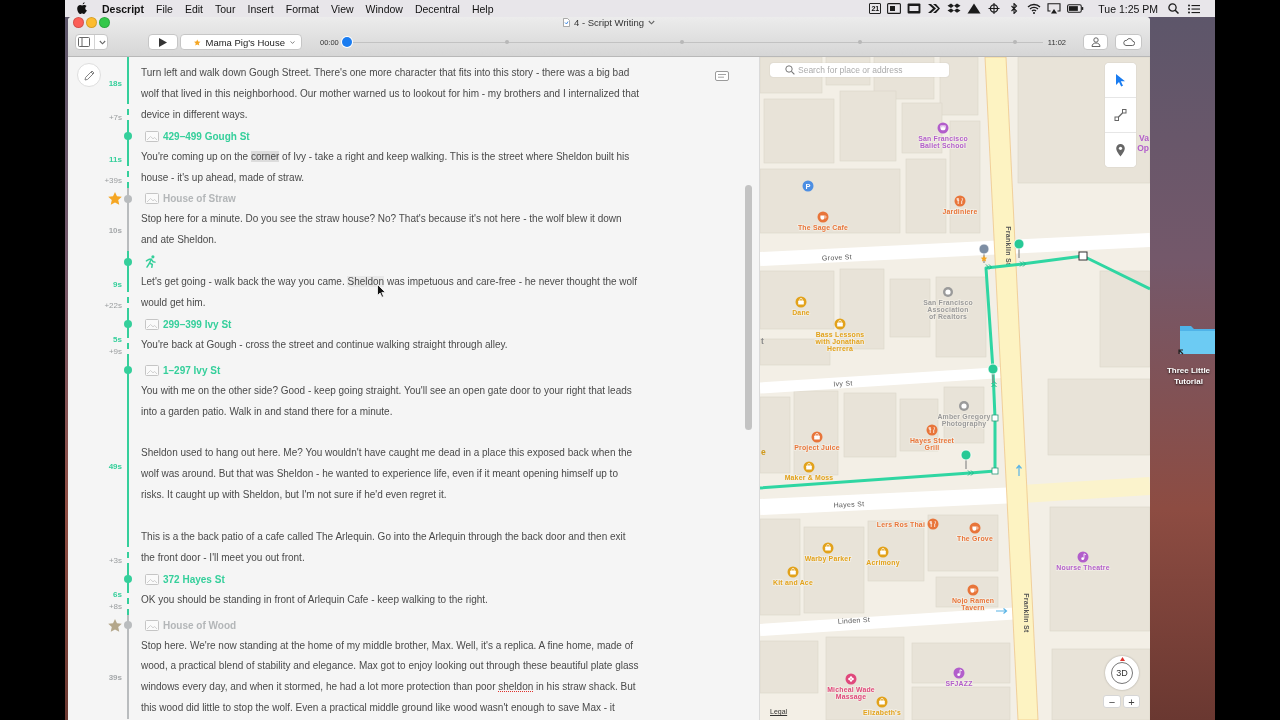 This screenshot has width=1280, height=720. I want to click on play-button, so click(163, 42).